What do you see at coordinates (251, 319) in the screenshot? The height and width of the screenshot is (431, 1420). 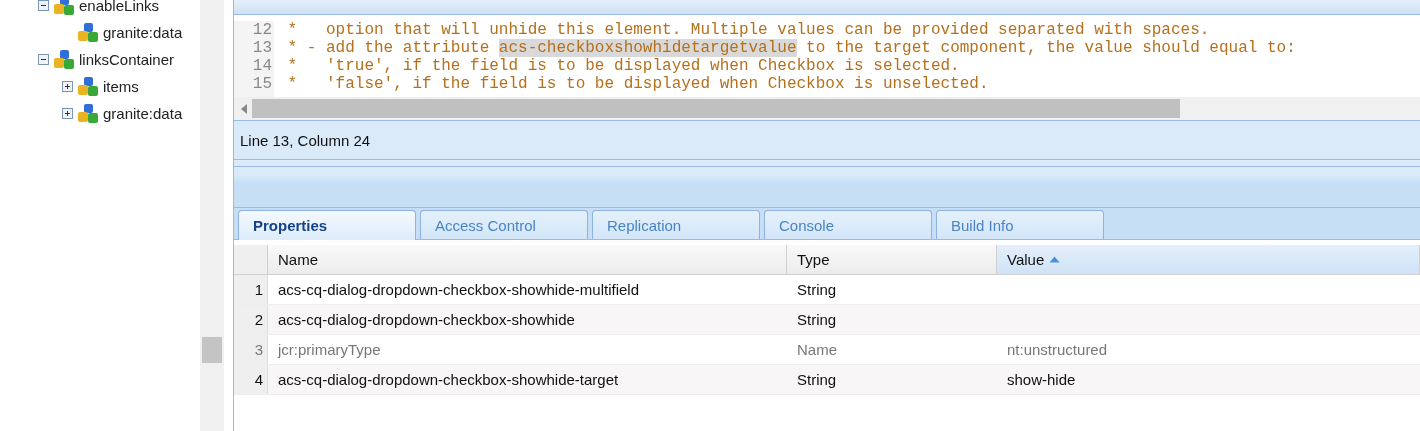 I see `row-number: 2` at bounding box center [251, 319].